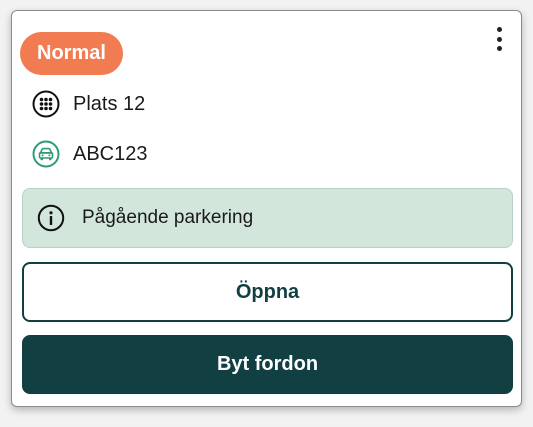 The width and height of the screenshot is (533, 427). What do you see at coordinates (46, 154) in the screenshot?
I see `car-icon` at bounding box center [46, 154].